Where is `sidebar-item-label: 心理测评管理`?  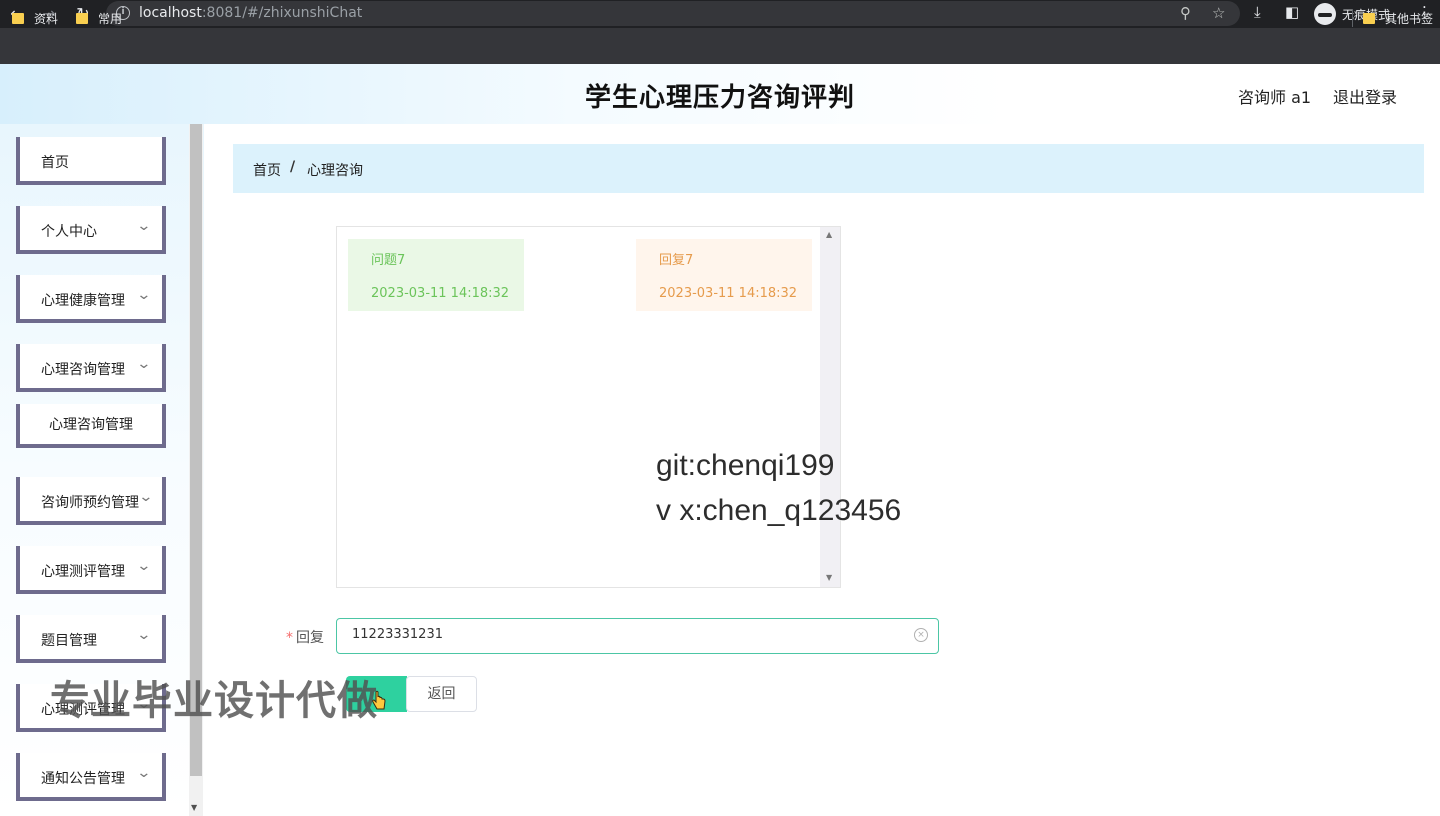
sidebar-item-label: 心理测评管理 is located at coordinates (83, 572).